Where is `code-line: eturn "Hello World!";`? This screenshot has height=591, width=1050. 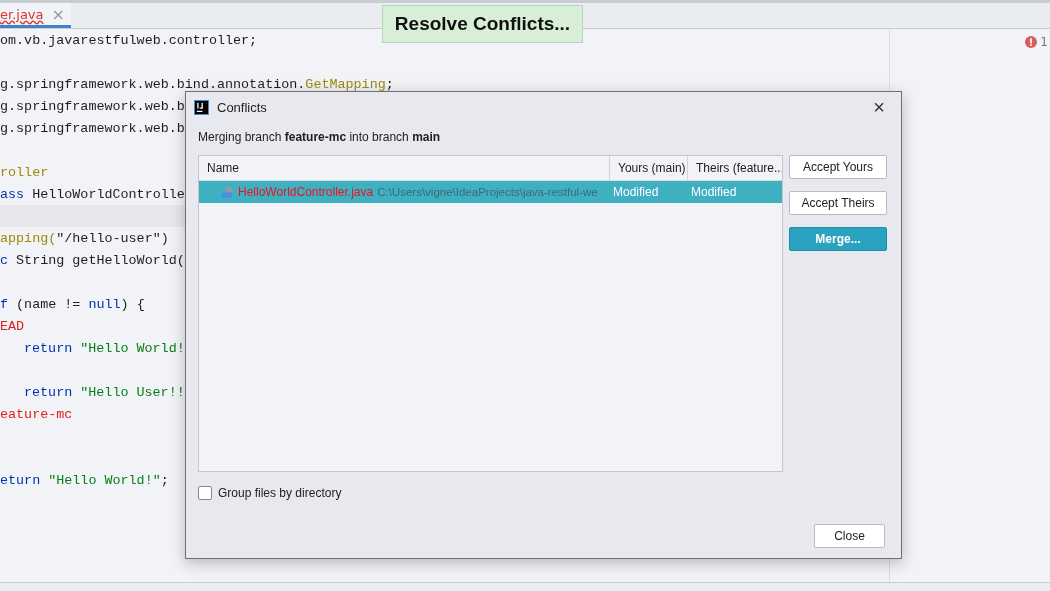 code-line: eturn "Hello World!"; is located at coordinates (84, 480).